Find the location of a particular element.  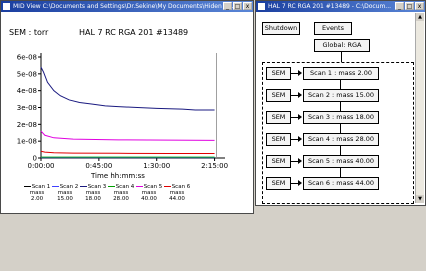

scan-node-3: Scan 3 : mass 18.00 is located at coordinates (341, 117).